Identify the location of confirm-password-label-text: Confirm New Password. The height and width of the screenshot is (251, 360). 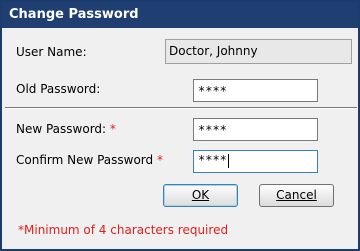
(85, 160).